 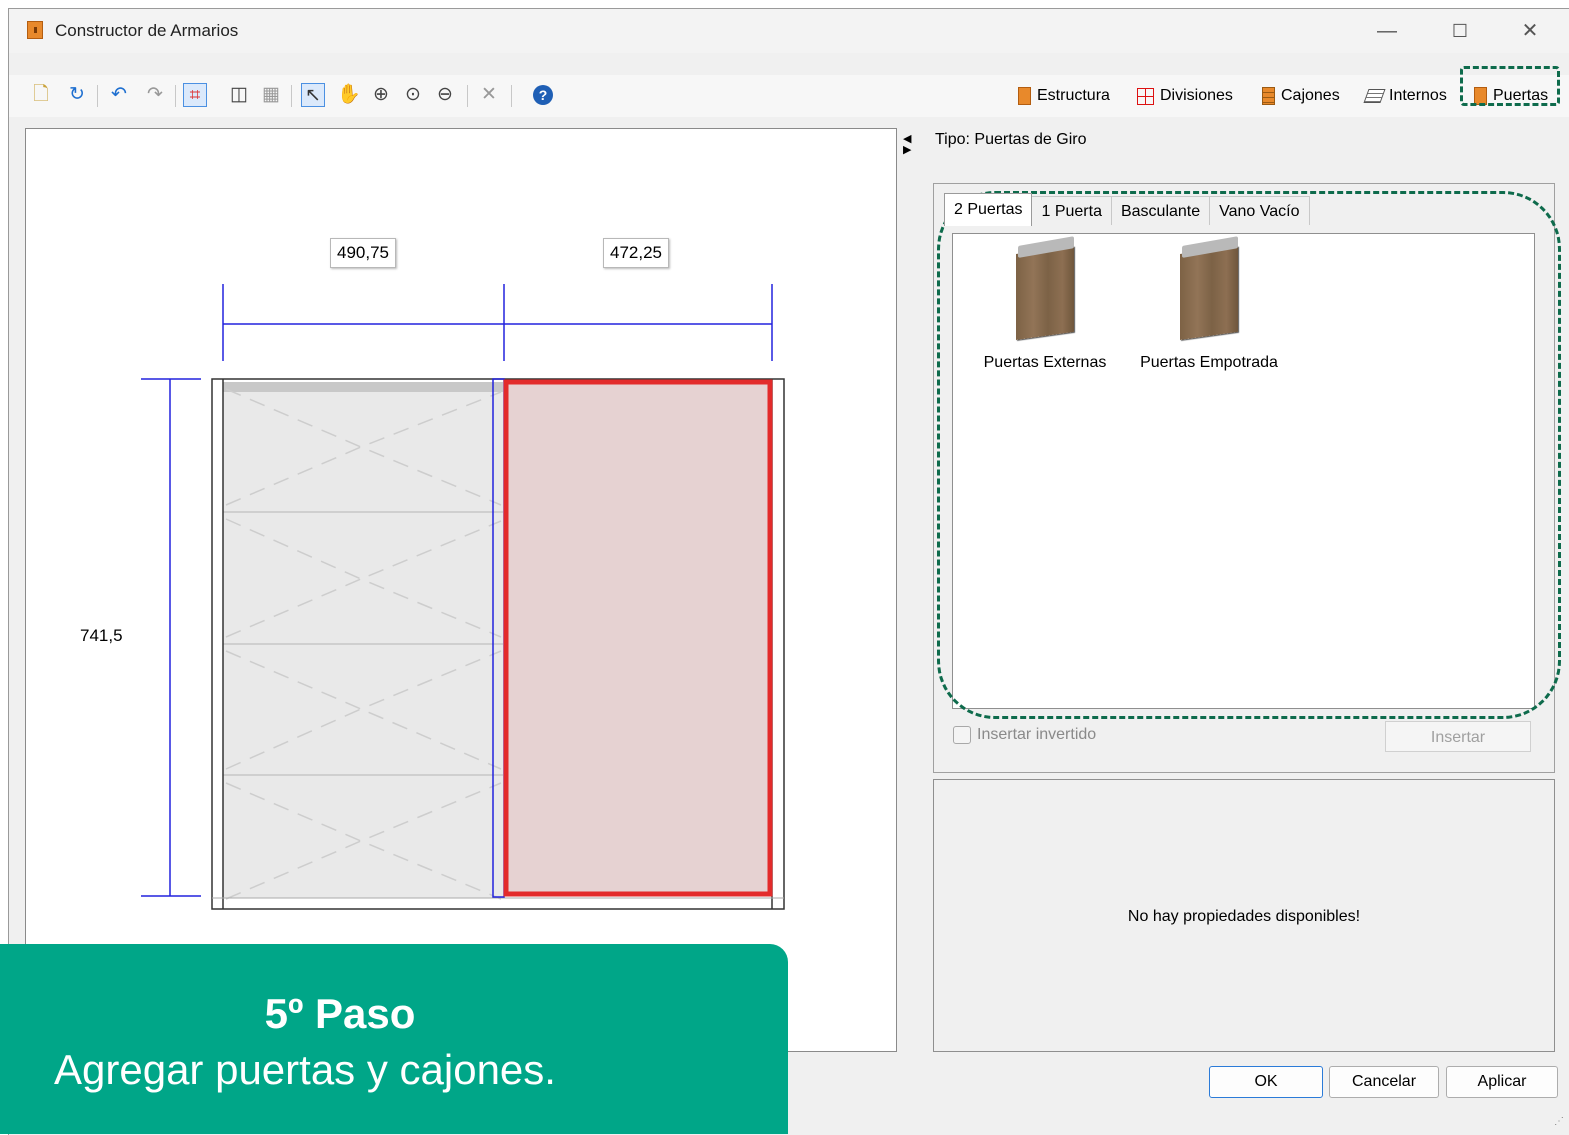 What do you see at coordinates (155, 95) in the screenshot?
I see `redo-icon: ↷` at bounding box center [155, 95].